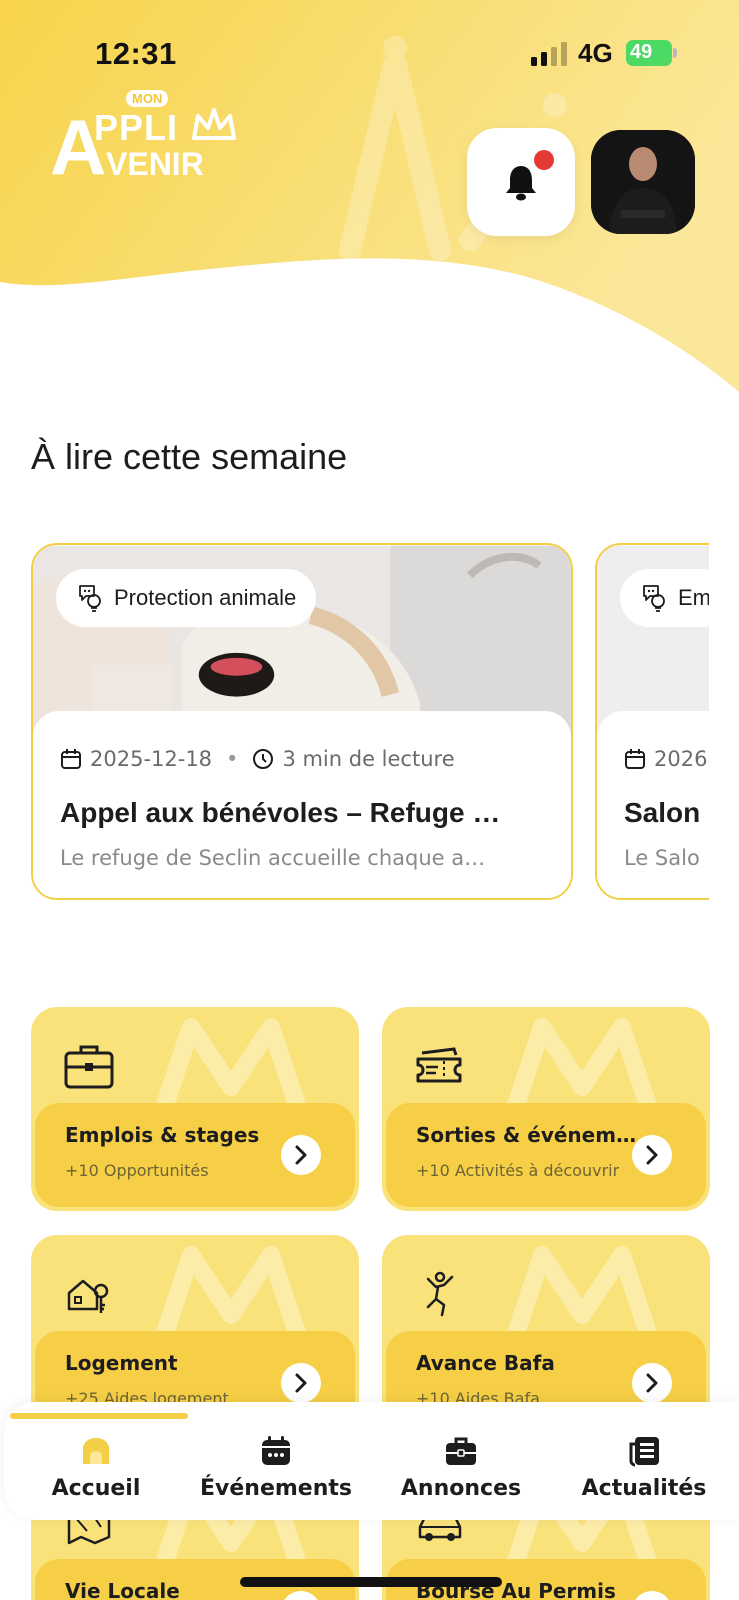  Describe the element at coordinates (641, 52) in the screenshot. I see `battery-level: 49` at that location.